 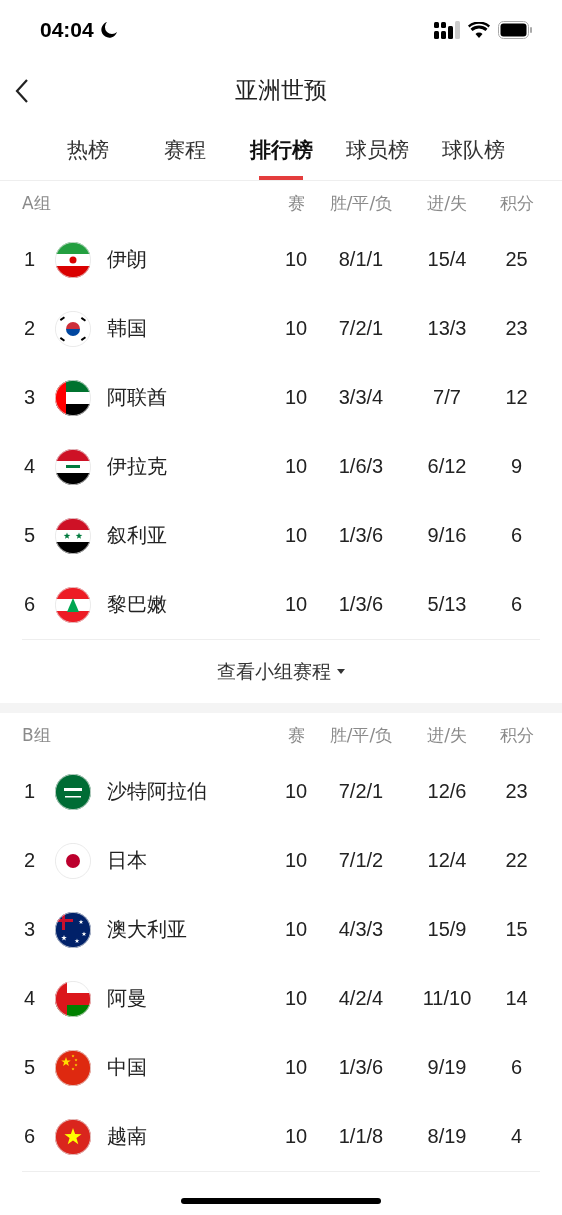 What do you see at coordinates (447, 535) in the screenshot?
I see `table-cell-text: 9/16` at bounding box center [447, 535].